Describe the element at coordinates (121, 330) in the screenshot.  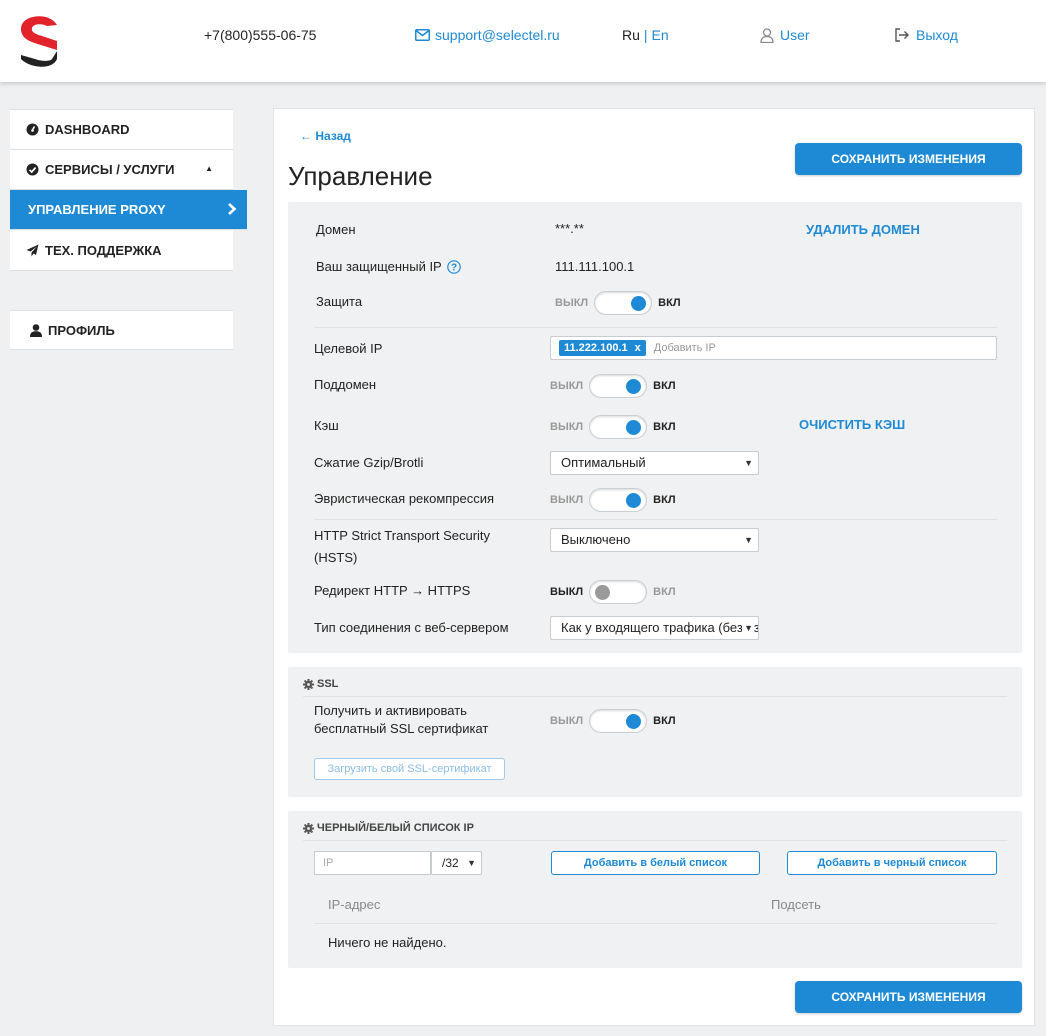
I see `sidebar-item-profile: ПРОФИЛЬ` at that location.